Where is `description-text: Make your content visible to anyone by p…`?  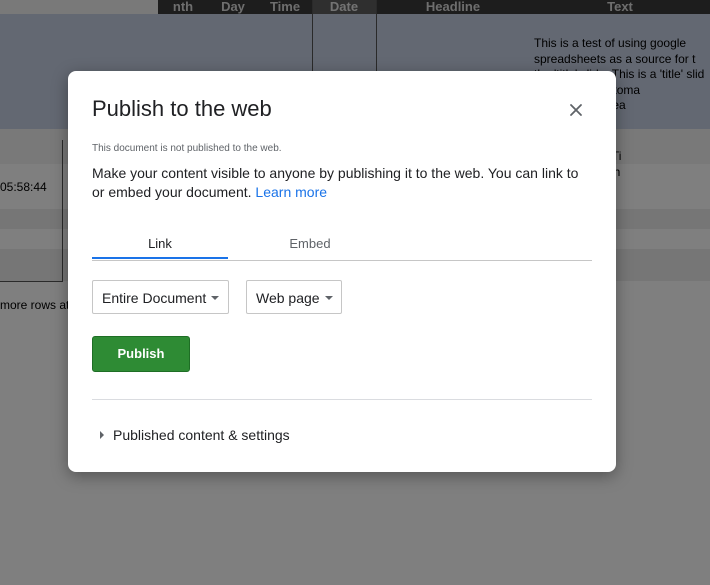 description-text: Make your content visible to anyone by p… is located at coordinates (335, 182).